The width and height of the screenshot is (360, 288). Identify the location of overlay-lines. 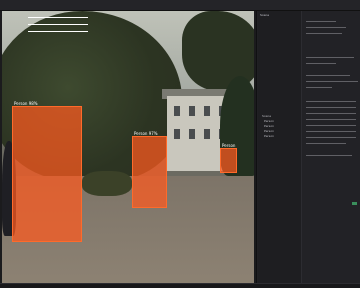
(58, 27).